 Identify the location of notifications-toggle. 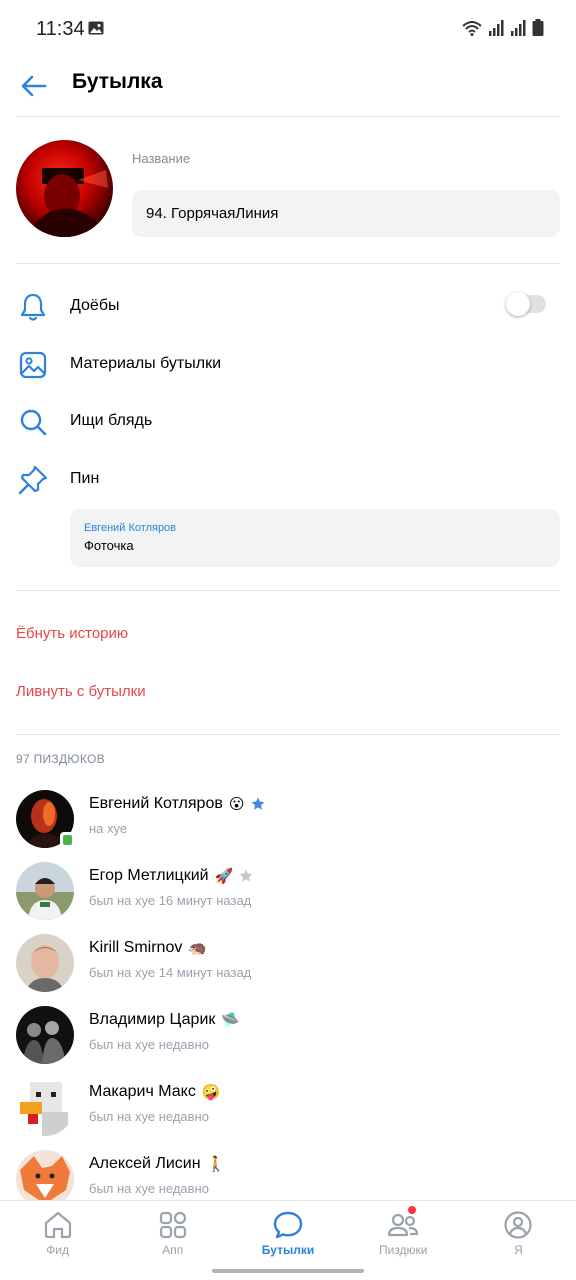
(526, 304).